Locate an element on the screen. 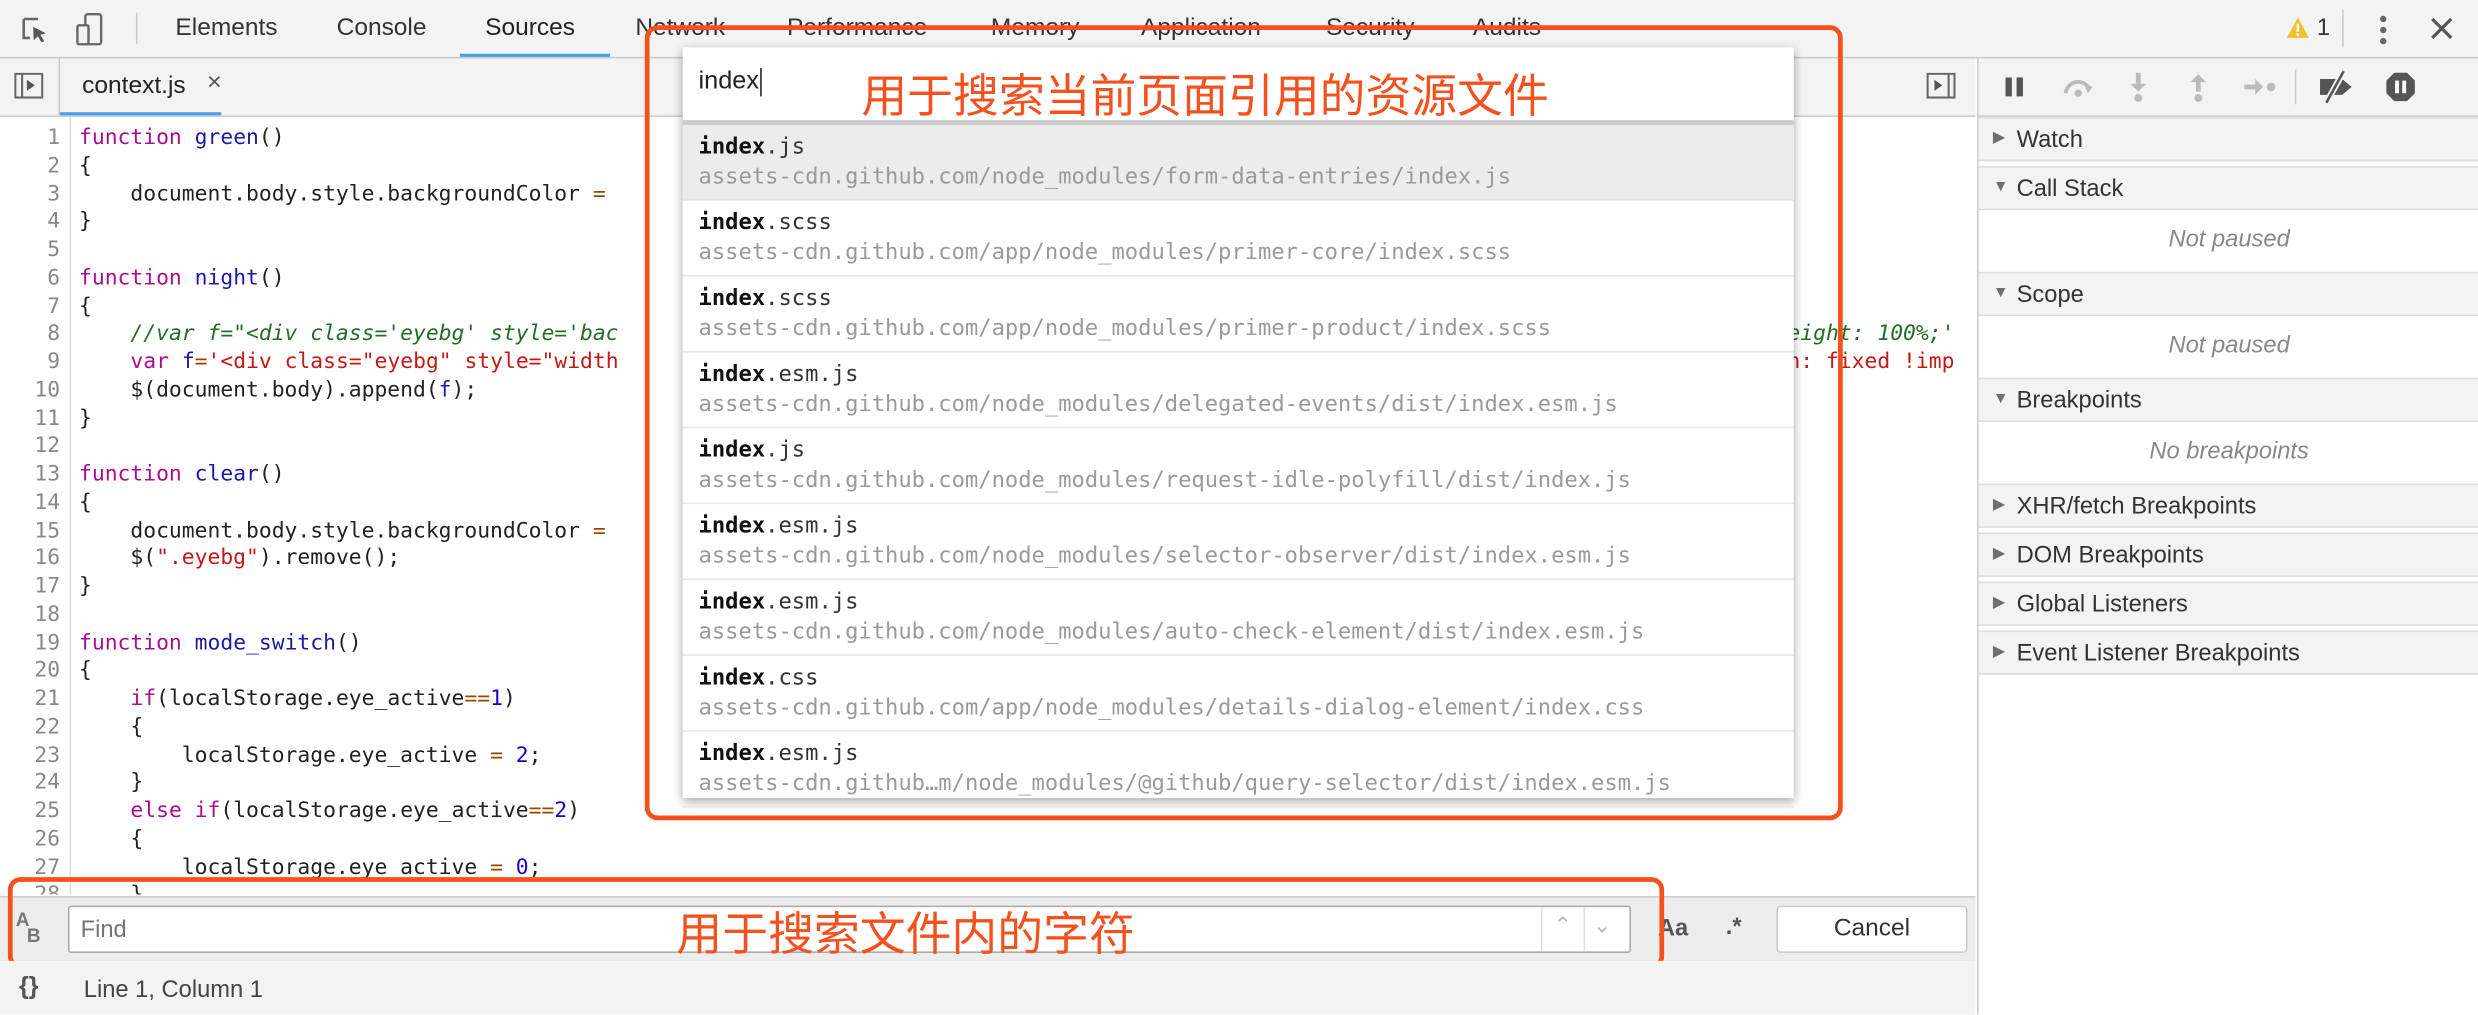 The width and height of the screenshot is (2478, 1015). step-into-icon is located at coordinates (2138, 88).